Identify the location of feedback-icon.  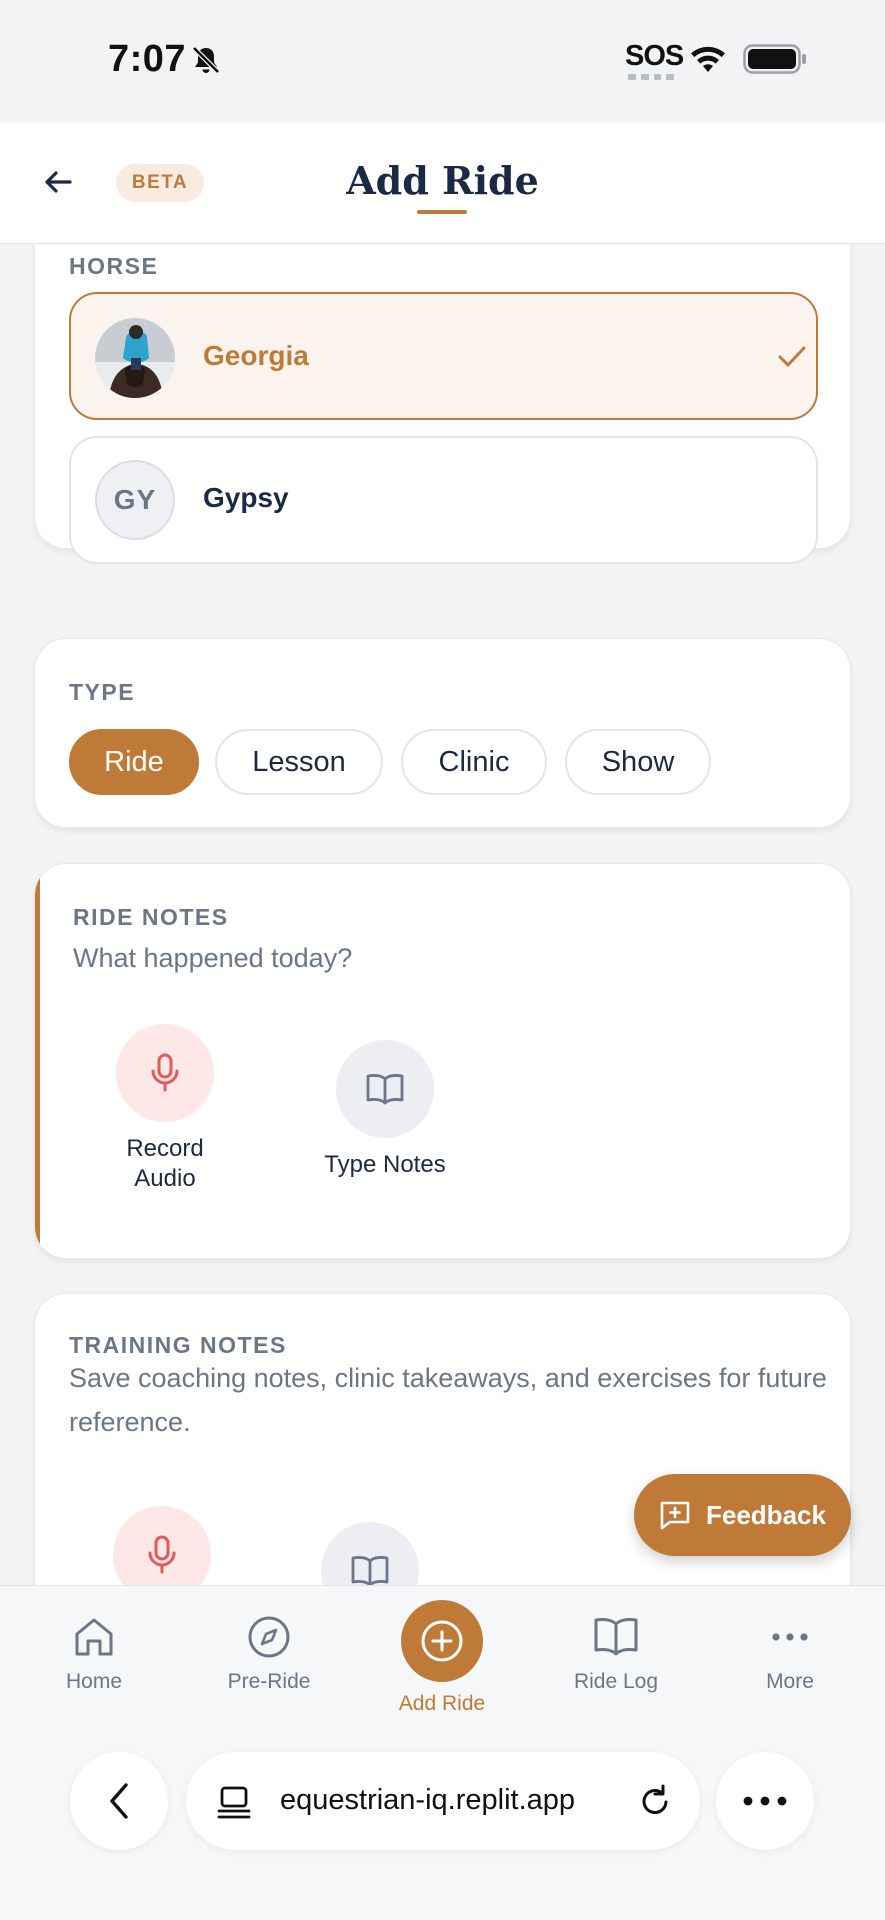
(675, 1515).